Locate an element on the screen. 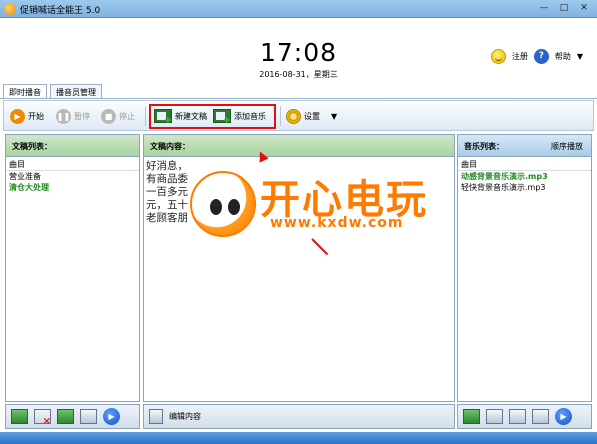 The image size is (597, 444). help-dropdown-icon: ▼ is located at coordinates (580, 56).